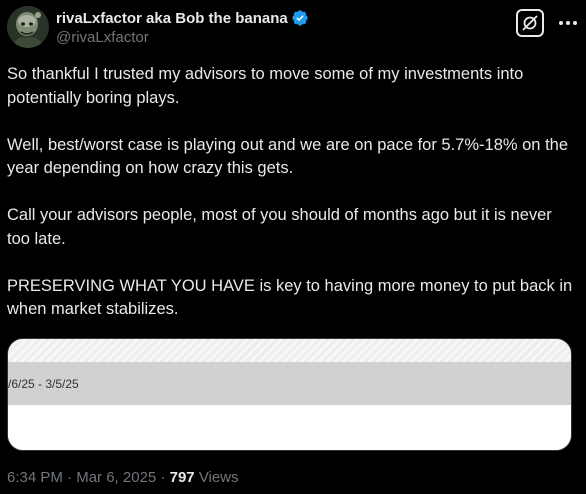 This screenshot has width=586, height=494. Describe the element at coordinates (289, 427) in the screenshot. I see `media-body` at that location.